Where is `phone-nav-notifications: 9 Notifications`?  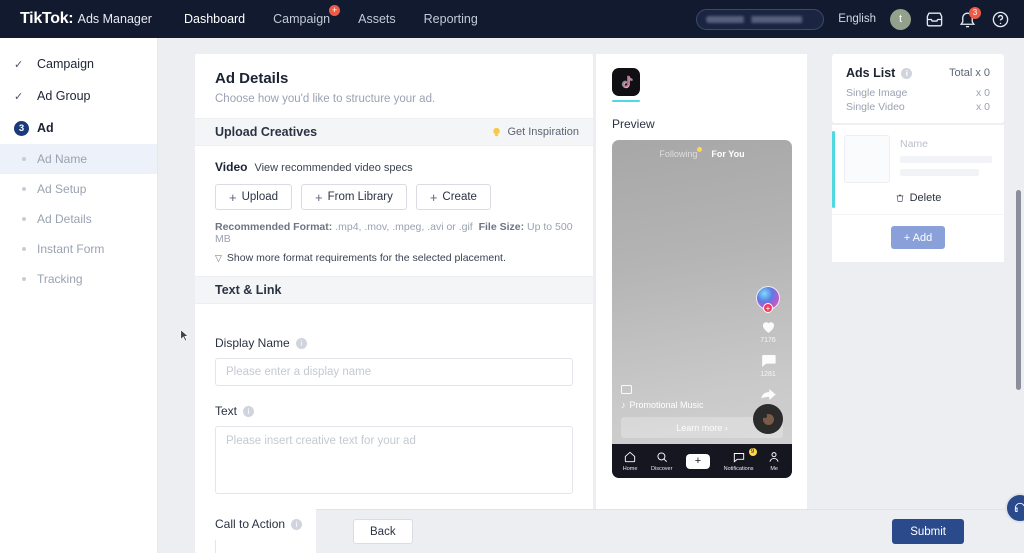
phone-nav-notifications: 9 Notifications is located at coordinates (740, 460).